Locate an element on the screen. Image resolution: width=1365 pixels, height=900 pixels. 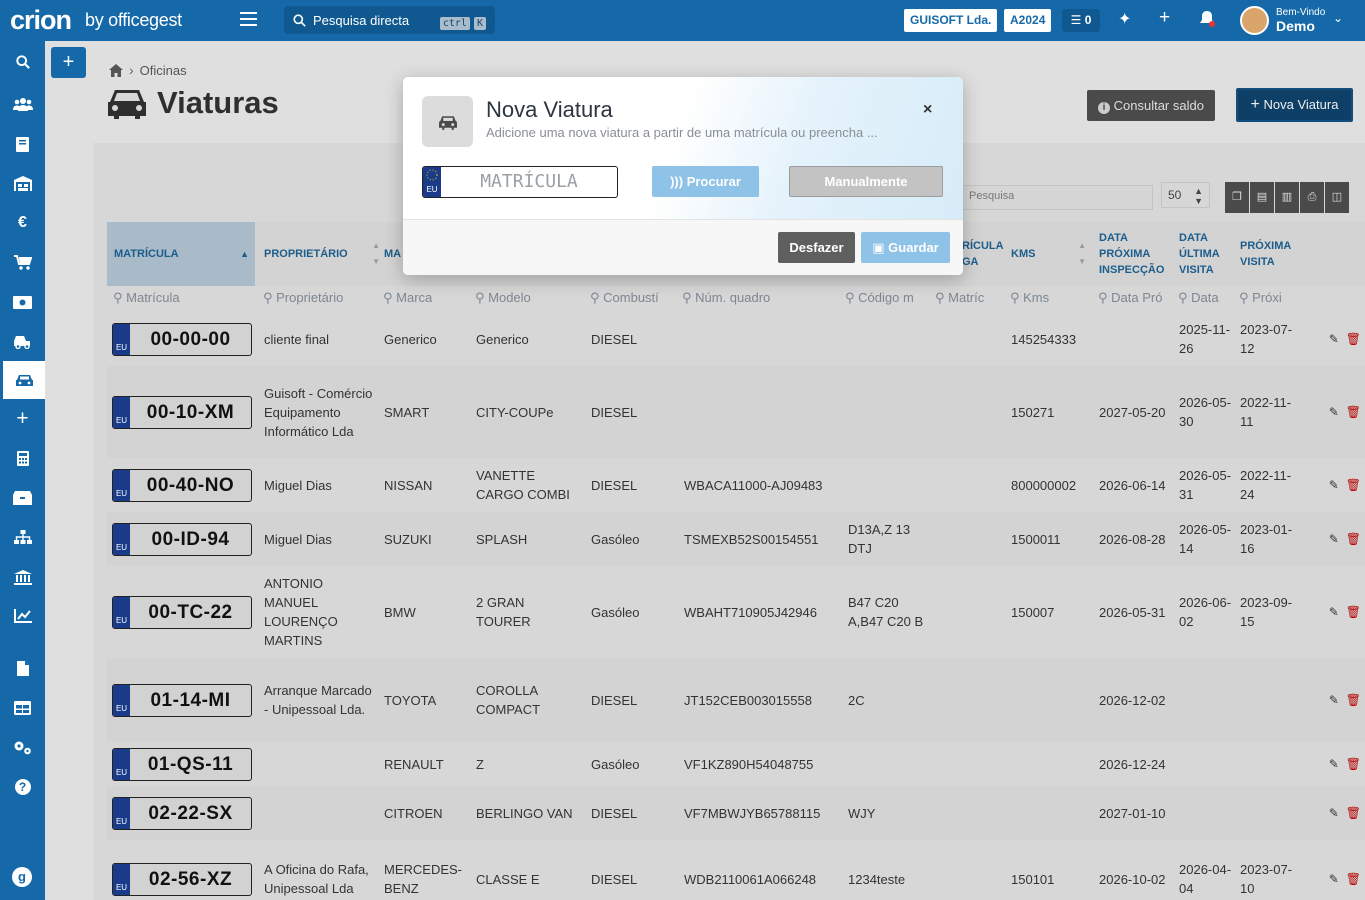
matricula-placeholder: MATRÍCULA is located at coordinates (529, 181).